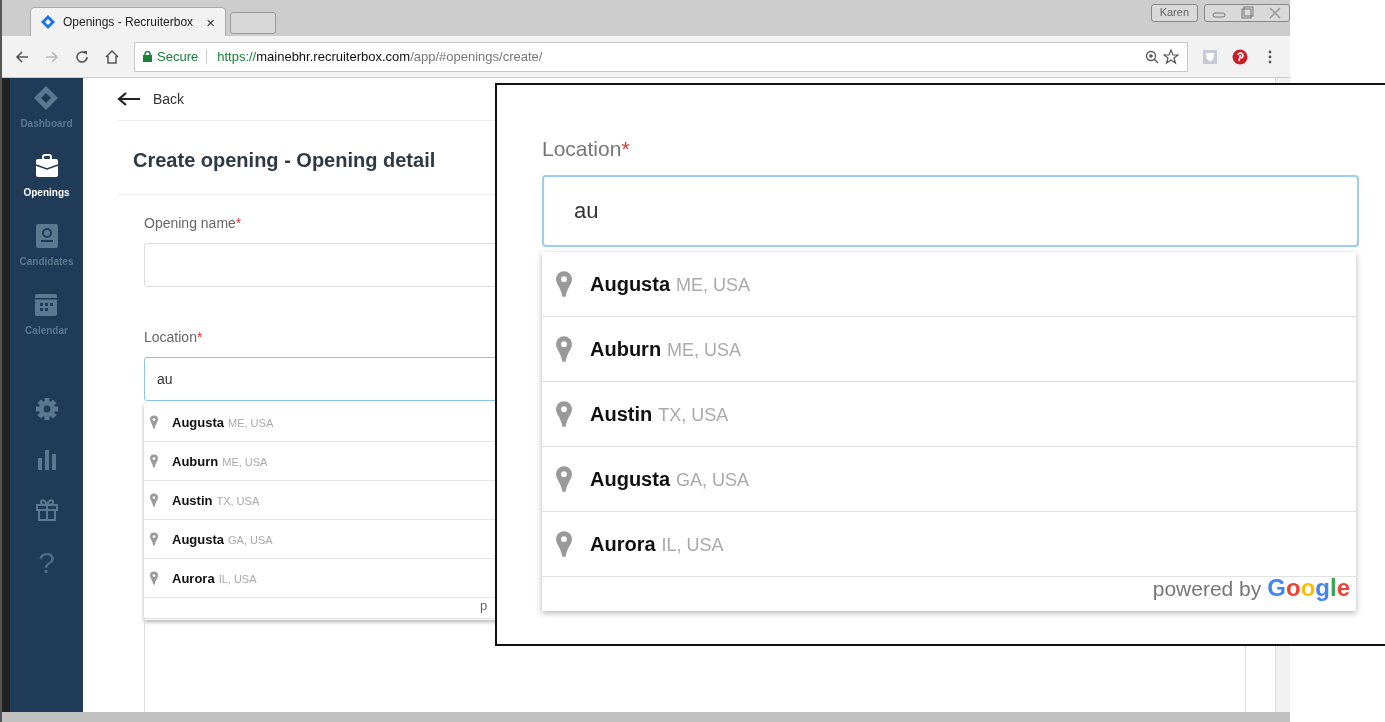  I want to click on home-icon, so click(112, 56).